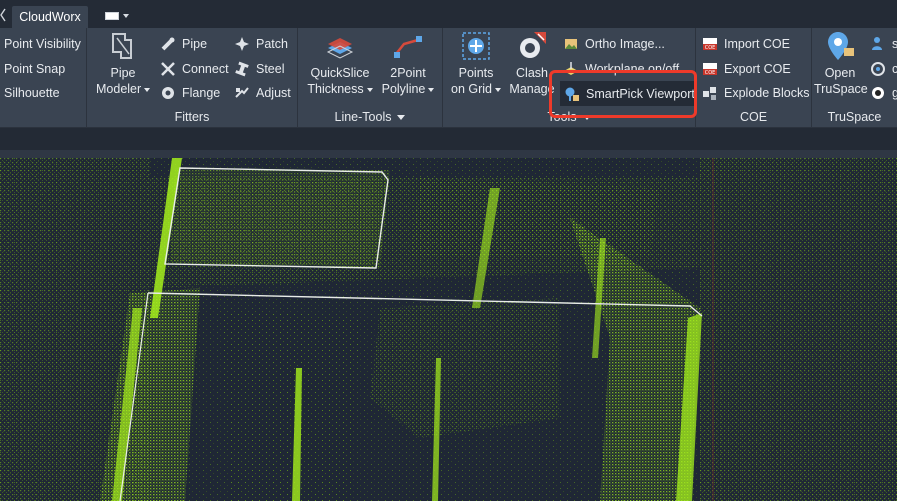 Image resolution: width=897 pixels, height=501 pixels. Describe the element at coordinates (363, 117) in the screenshot. I see `line-tools-title-label: Line-Tools` at that location.